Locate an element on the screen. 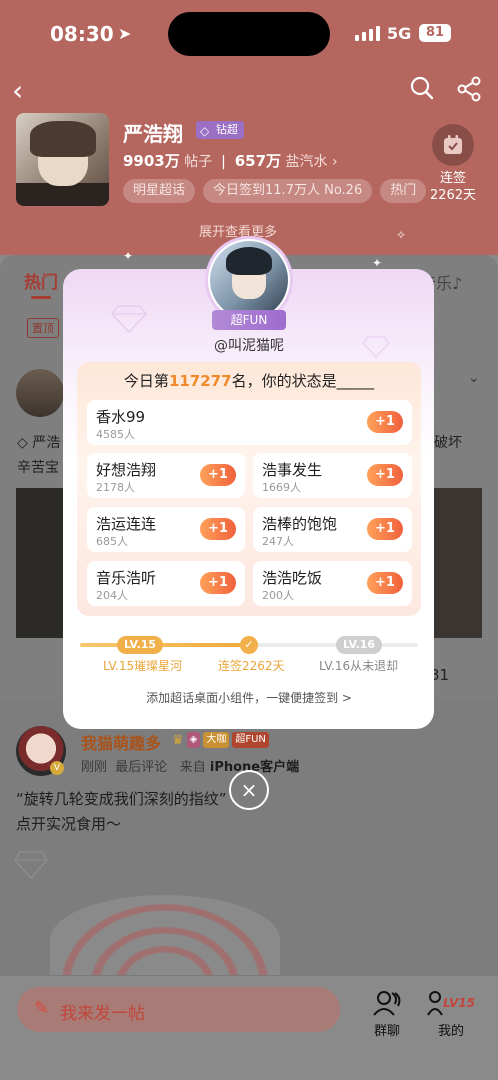  next-level-pill: LV.16 is located at coordinates (359, 645).